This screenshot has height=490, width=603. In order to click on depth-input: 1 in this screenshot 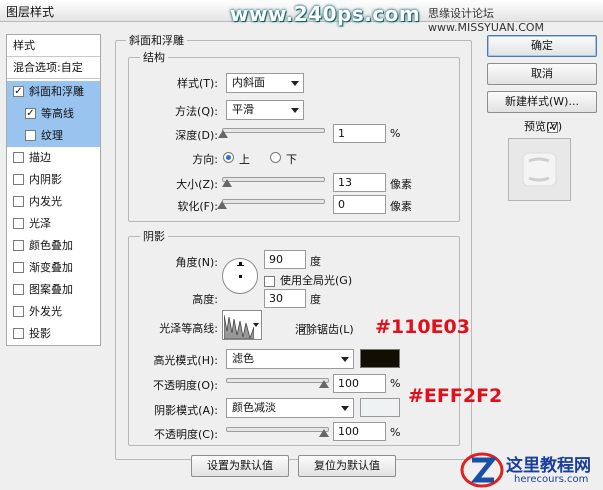, I will do `click(359, 133)`.